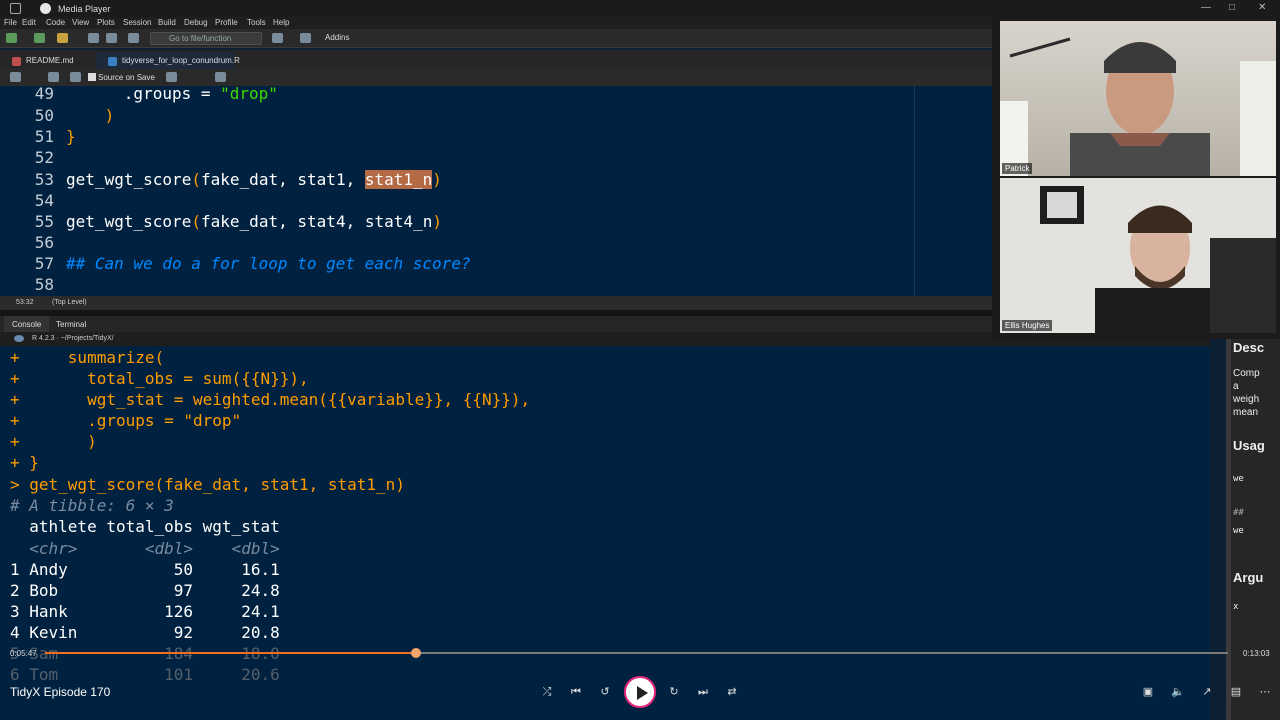 Image resolution: width=1280 pixels, height=720 pixels. I want to click on open-file-icon, so click(62, 38).